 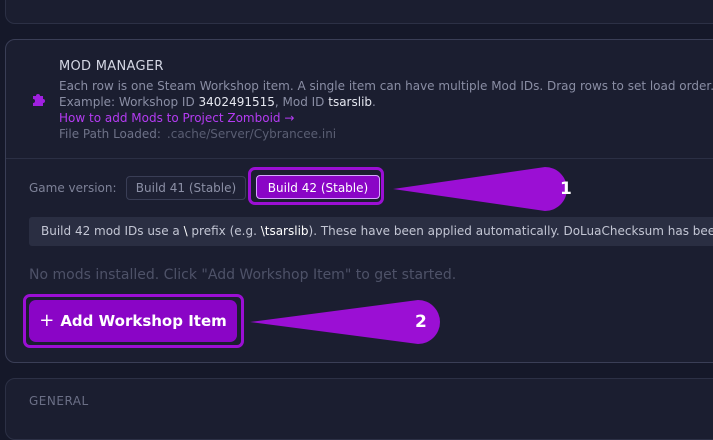 I want to click on general-section-card, so click(x=359, y=409).